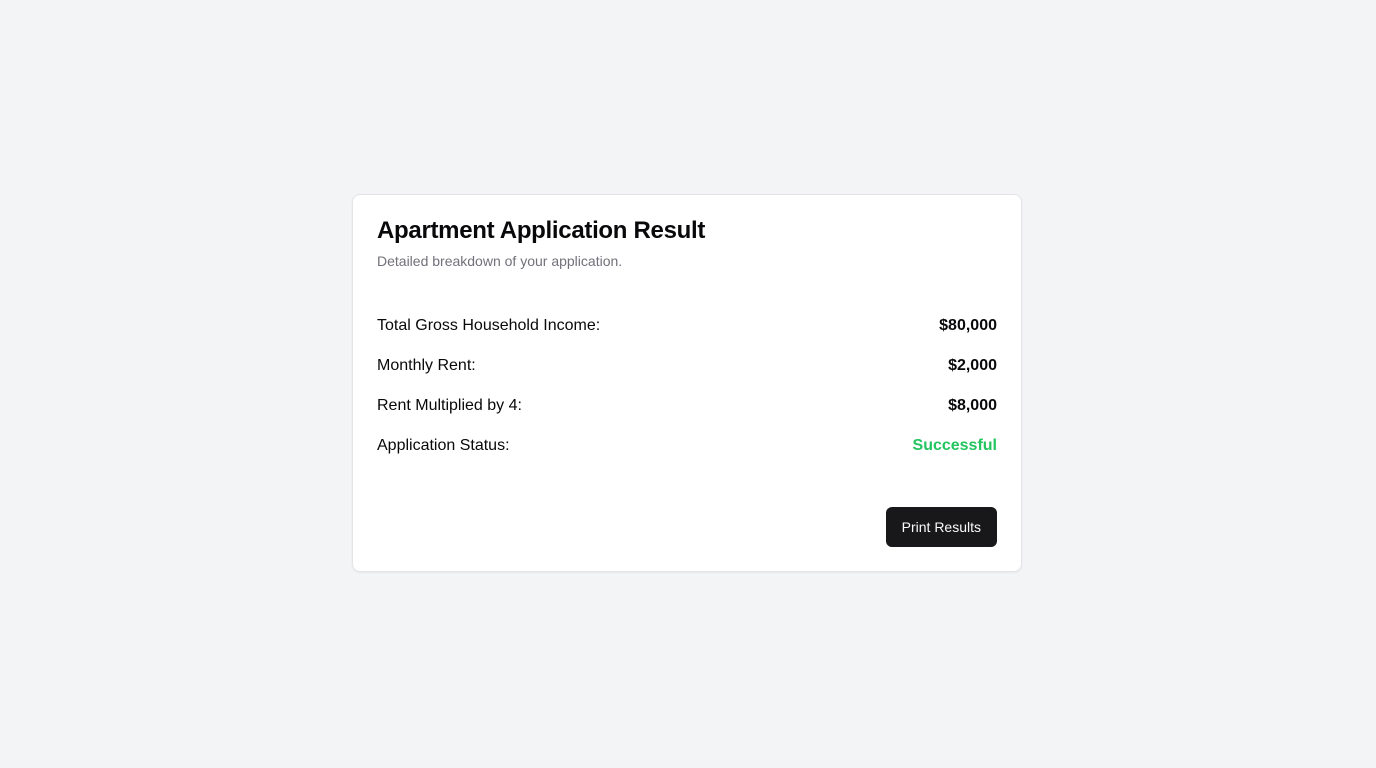  I want to click on application-status-row: Application Status: Successful, so click(687, 446).